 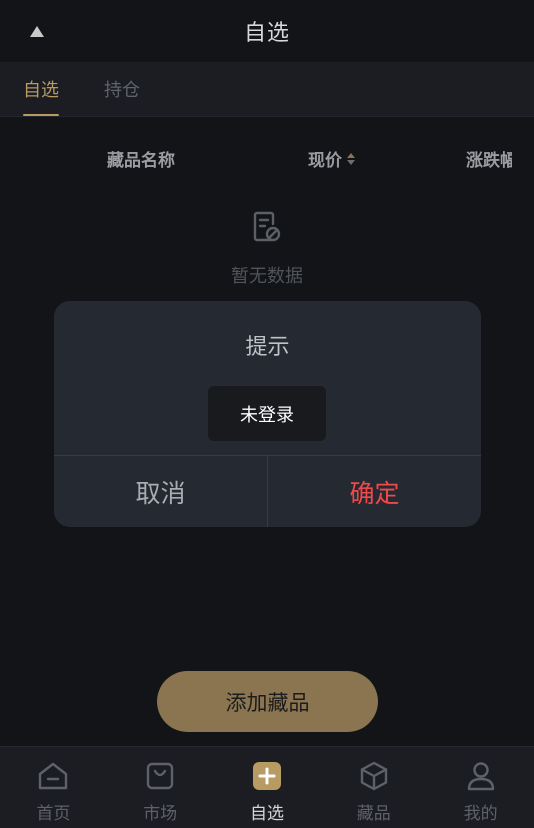 I want to click on column-header-price: 现价, so click(x=331, y=158).